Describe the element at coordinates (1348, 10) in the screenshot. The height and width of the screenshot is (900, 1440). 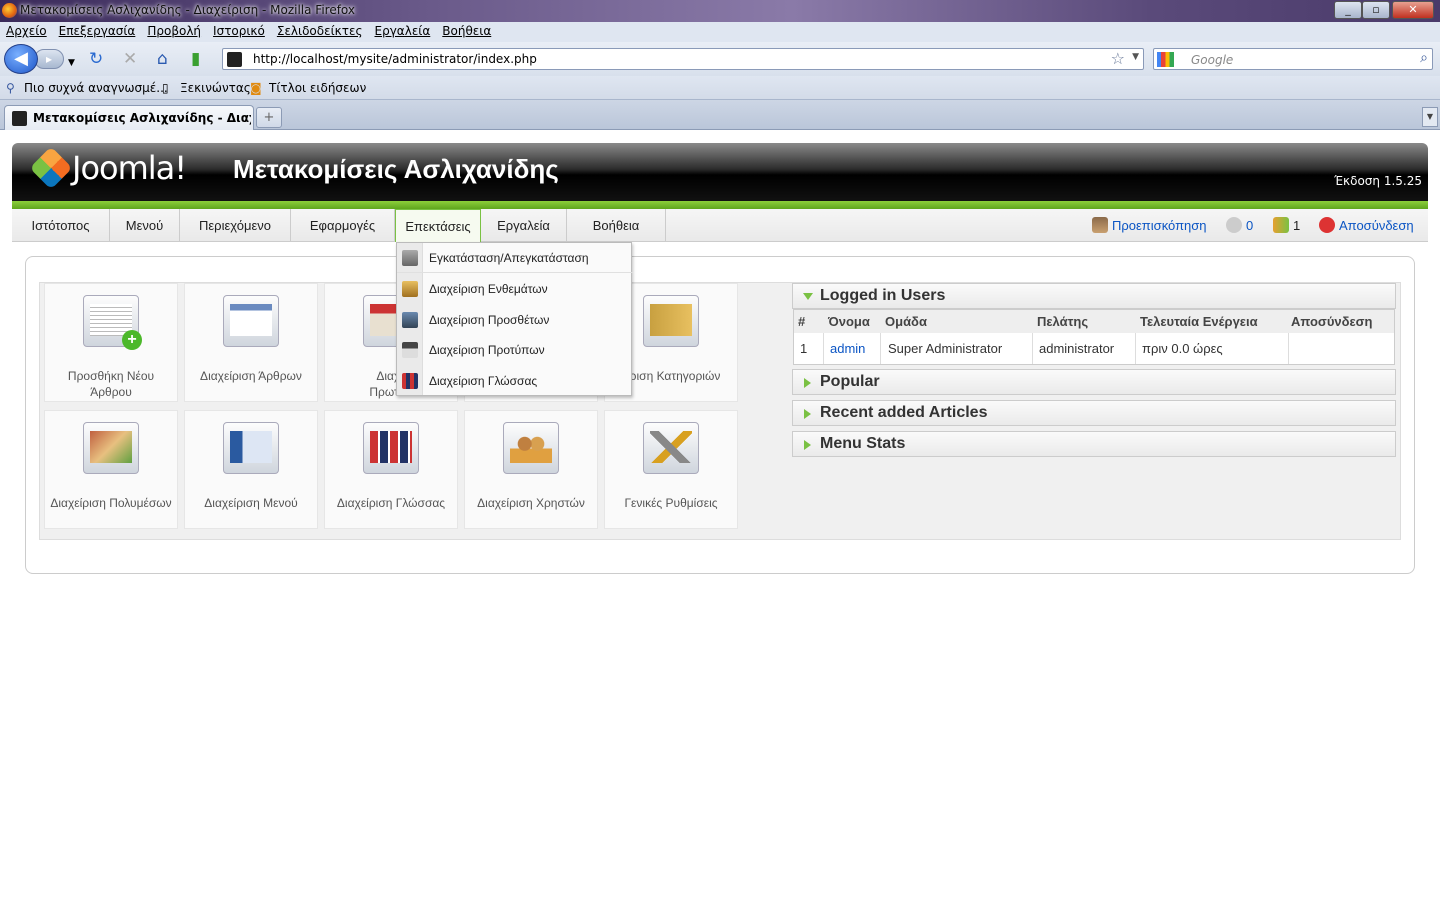
I see `minimize-button: _` at that location.